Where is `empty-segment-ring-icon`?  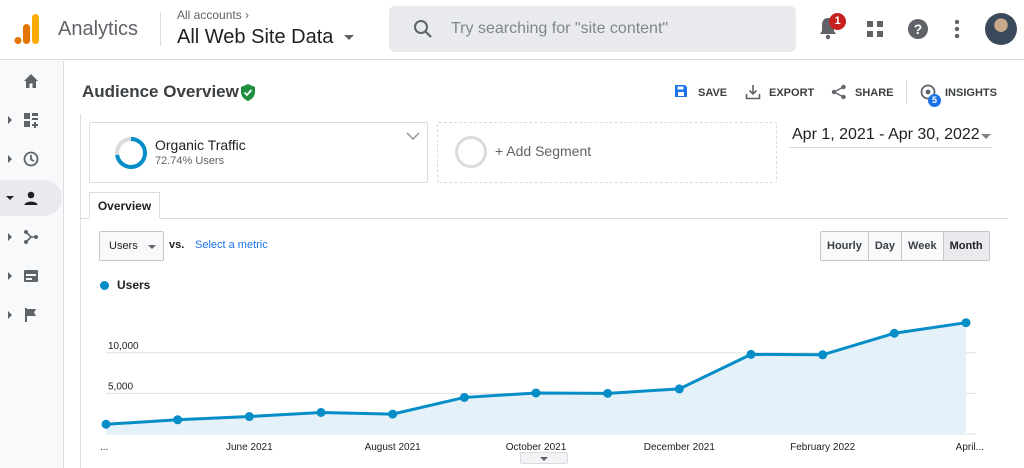 empty-segment-ring-icon is located at coordinates (471, 152).